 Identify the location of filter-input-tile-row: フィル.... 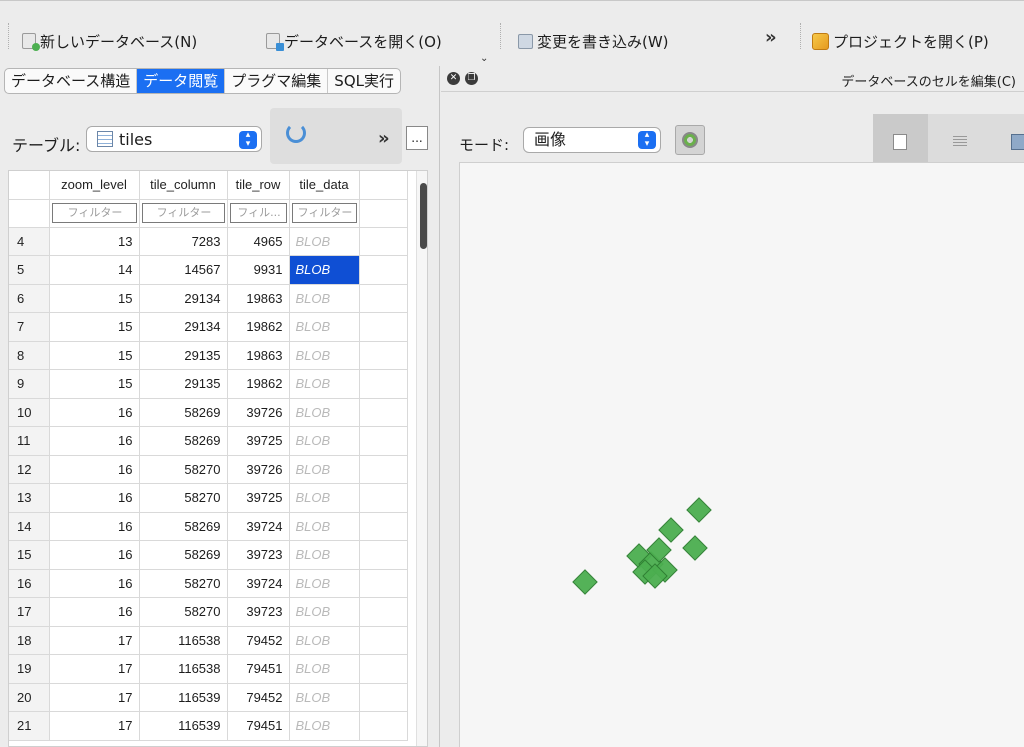
(258, 213).